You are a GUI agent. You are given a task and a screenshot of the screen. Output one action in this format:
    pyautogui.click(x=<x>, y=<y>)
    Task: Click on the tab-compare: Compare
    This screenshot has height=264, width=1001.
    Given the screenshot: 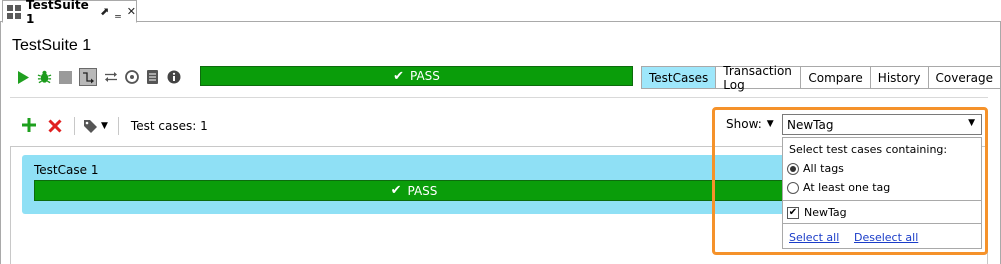 What is the action you would take?
    pyautogui.click(x=836, y=77)
    